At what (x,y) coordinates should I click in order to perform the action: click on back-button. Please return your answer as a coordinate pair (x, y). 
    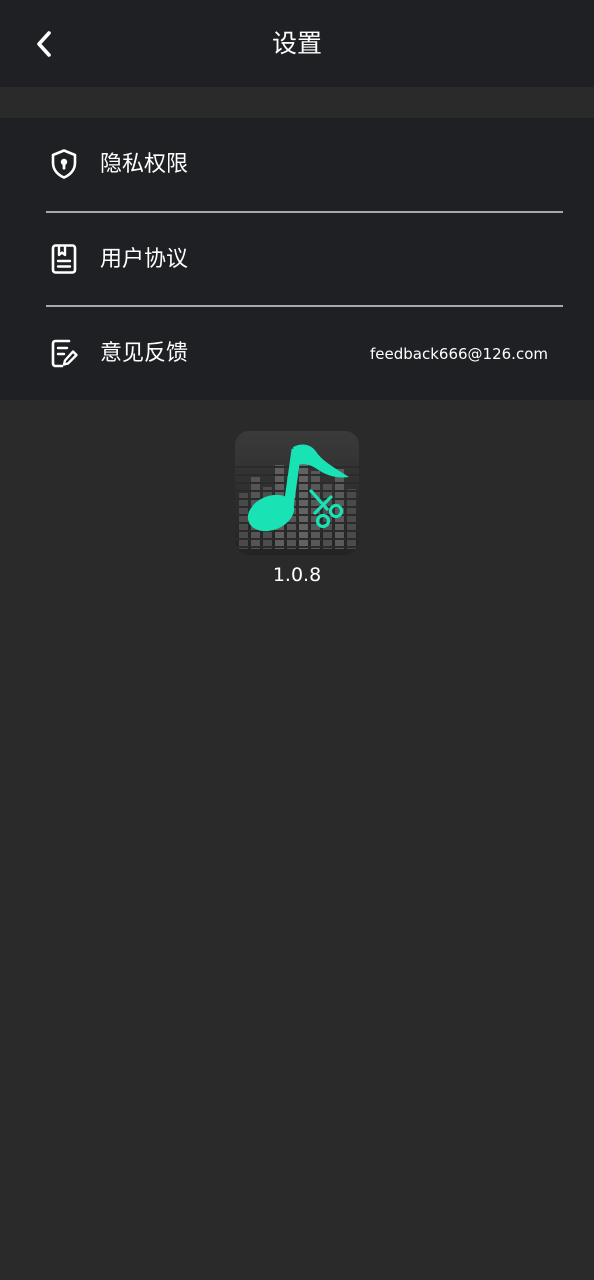
    Looking at the image, I should click on (44, 44).